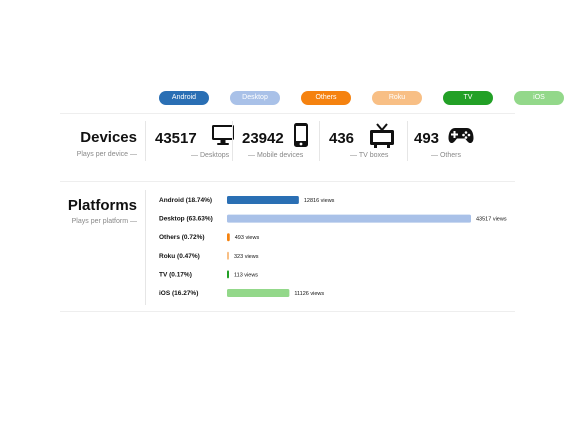  Describe the element at coordinates (319, 201) in the screenshot. I see `bar-value-label: 12816 views` at that location.